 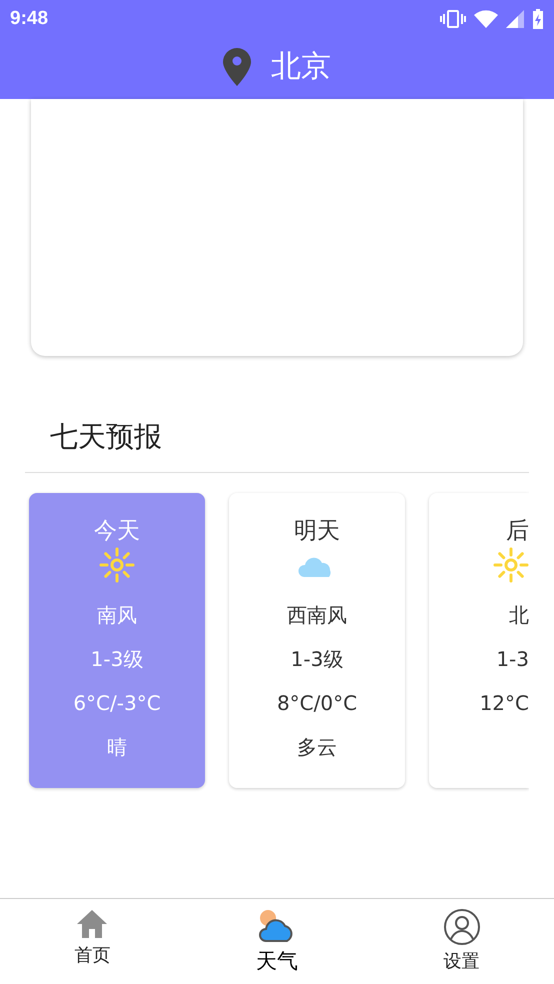 I want to click on wind-level: 1-3, so click(x=512, y=659).